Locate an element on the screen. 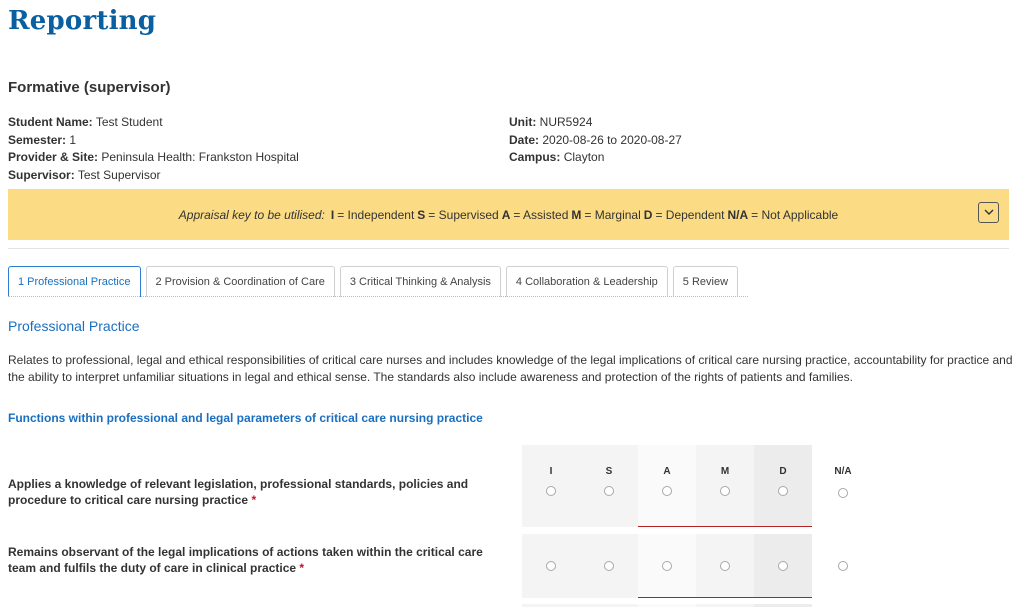 The width and height of the screenshot is (1024, 607). student-name-label: Student Name: is located at coordinates (50, 122).